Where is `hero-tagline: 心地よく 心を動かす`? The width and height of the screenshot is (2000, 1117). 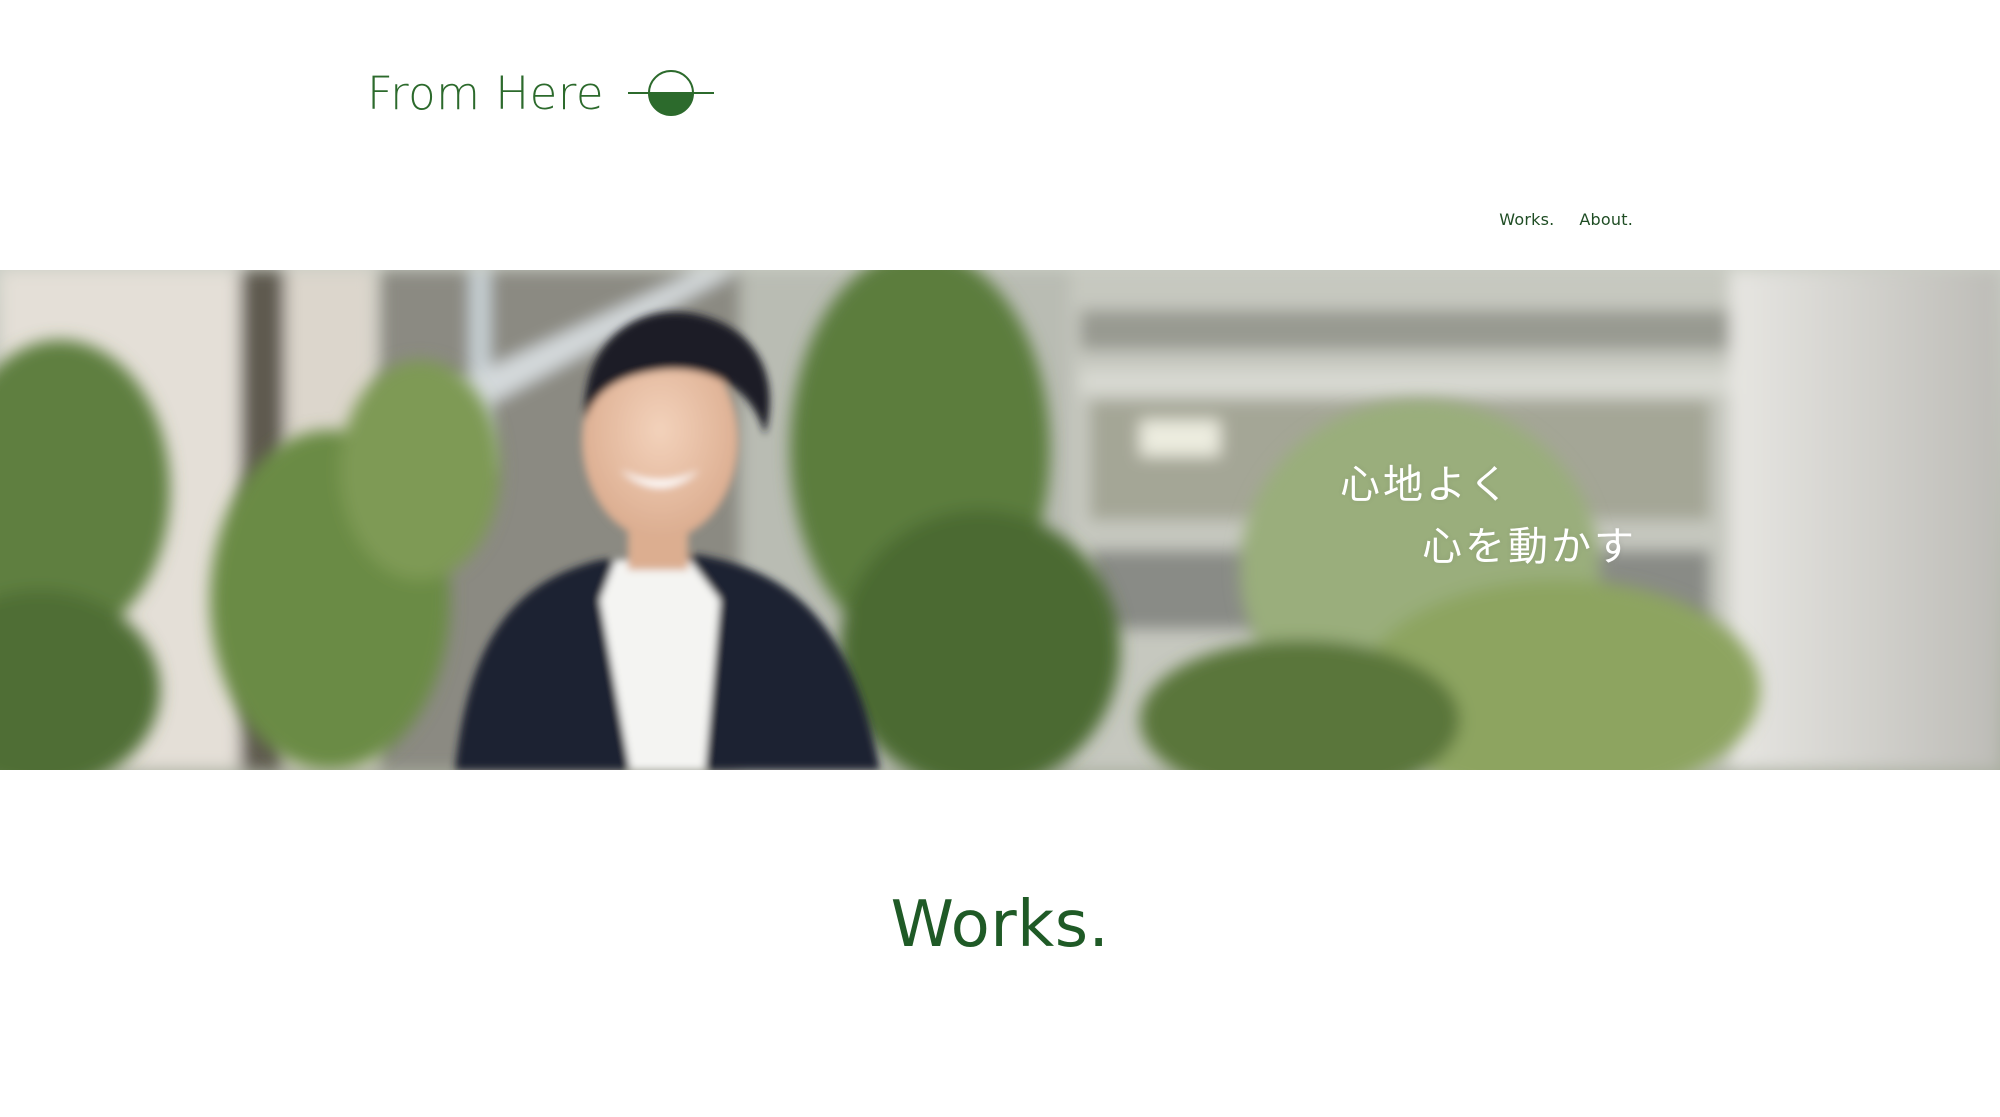
hero-tagline: 心地よく 心を動かす is located at coordinates (1488, 516).